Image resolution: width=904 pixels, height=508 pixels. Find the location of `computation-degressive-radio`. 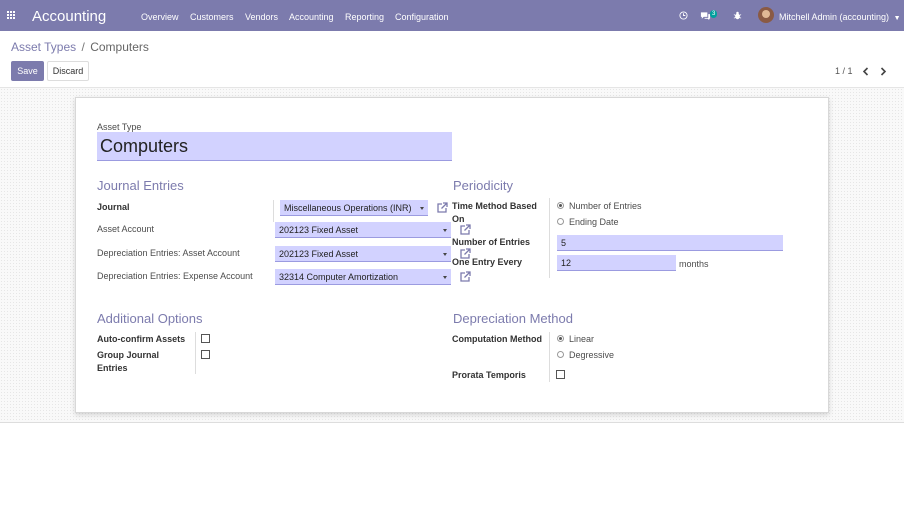

computation-degressive-radio is located at coordinates (560, 354).